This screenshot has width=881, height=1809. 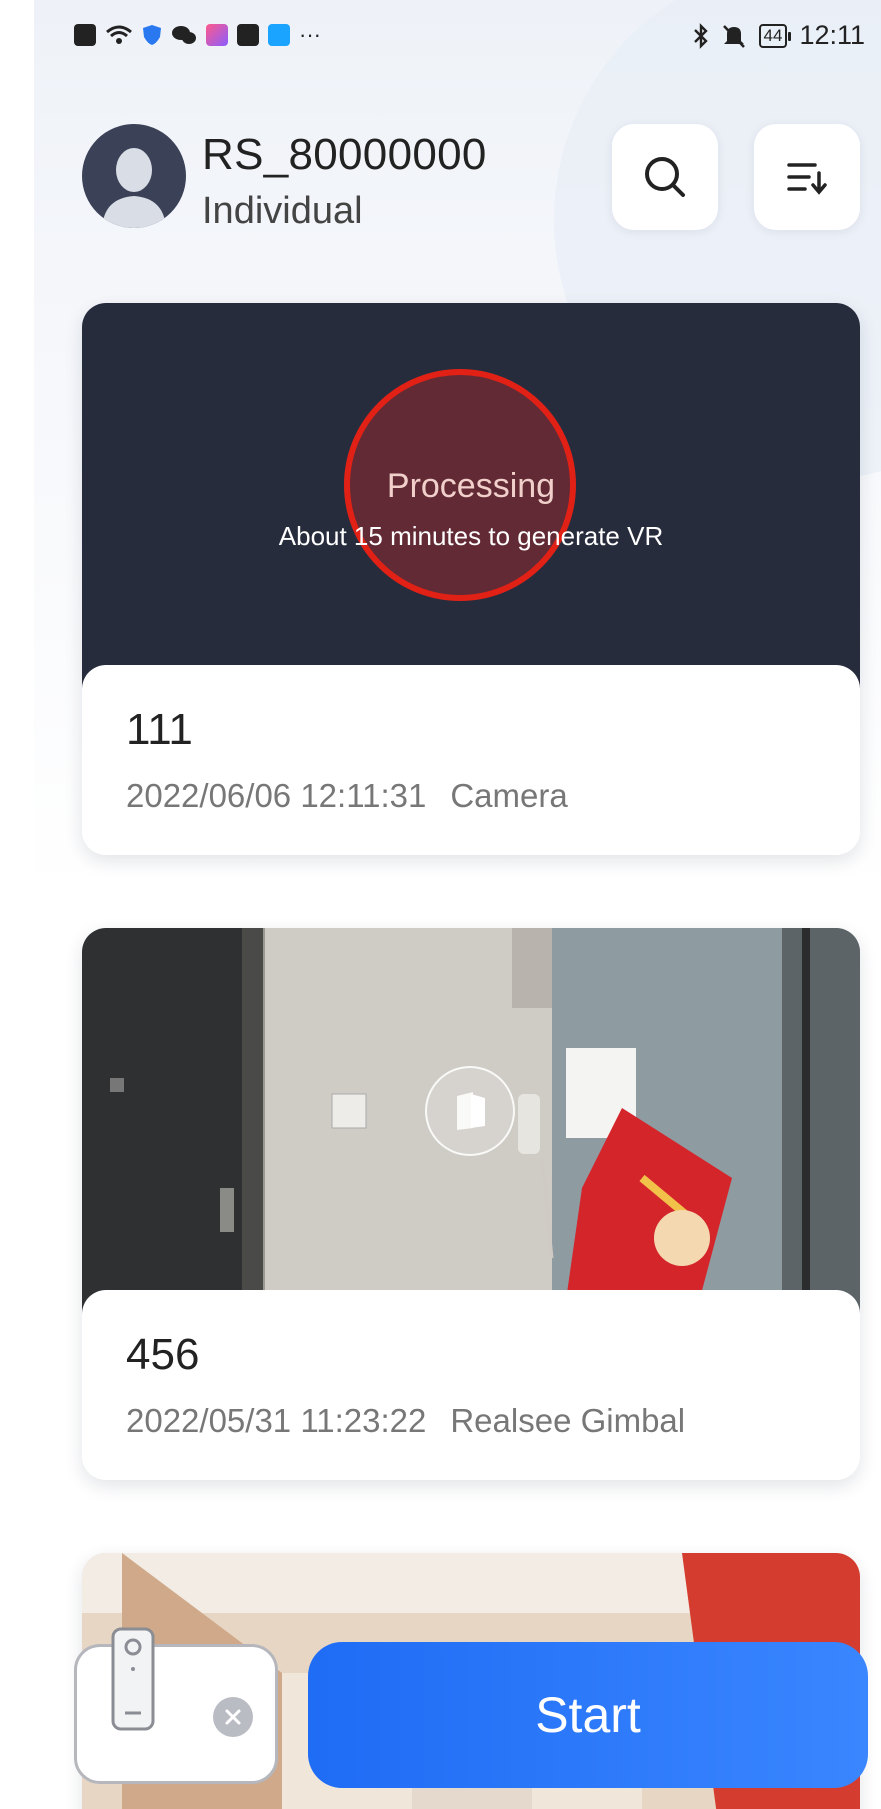 I want to click on battery-indicator: 44, so click(x=775, y=35).